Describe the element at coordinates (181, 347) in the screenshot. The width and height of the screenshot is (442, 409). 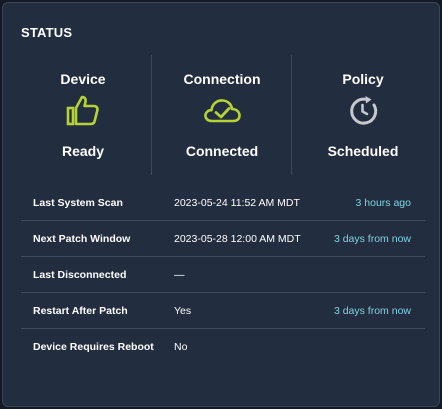
I see `row-value: No` at that location.